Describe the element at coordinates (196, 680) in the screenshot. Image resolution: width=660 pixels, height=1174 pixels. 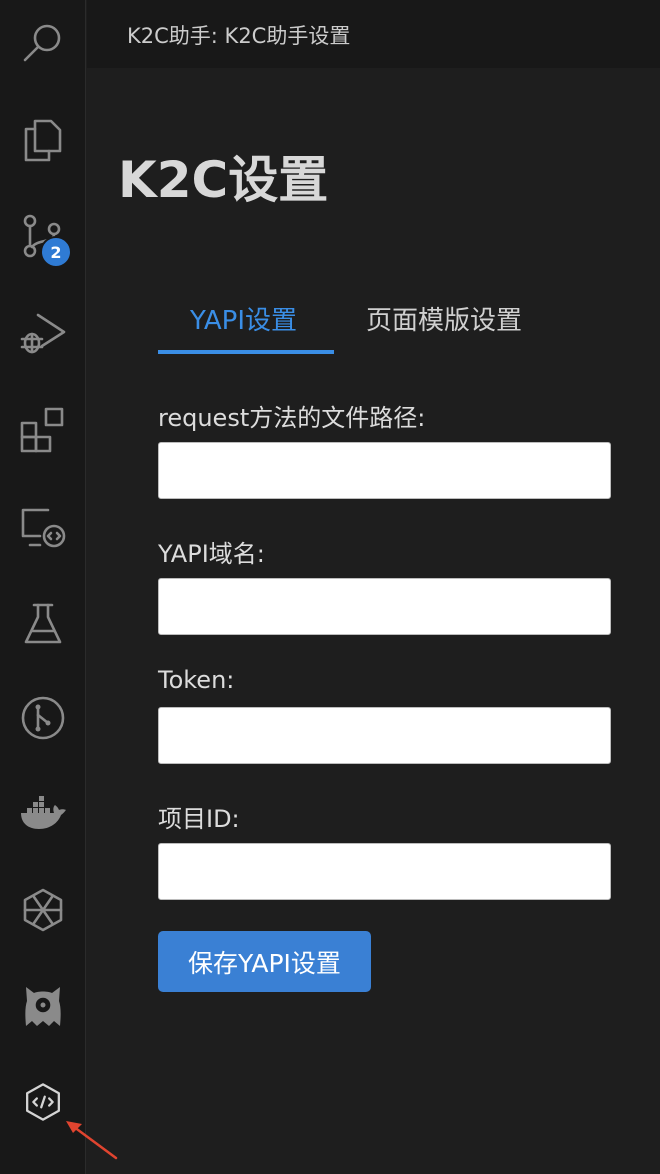
I see `token-label: Token:` at that location.